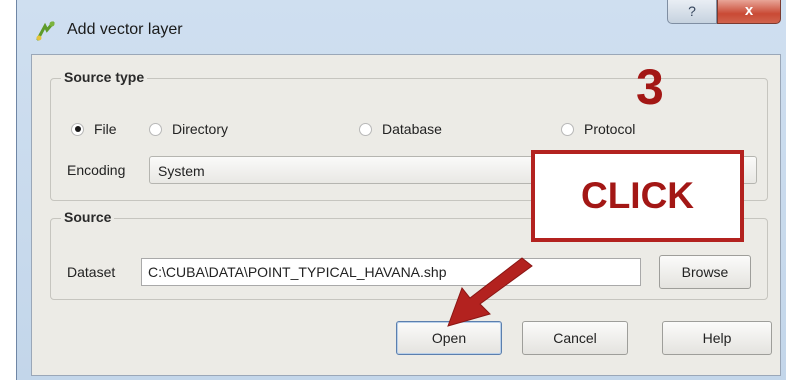 The height and width of the screenshot is (380, 786). What do you see at coordinates (567, 129) in the screenshot?
I see `radio-protocol-indicator` at bounding box center [567, 129].